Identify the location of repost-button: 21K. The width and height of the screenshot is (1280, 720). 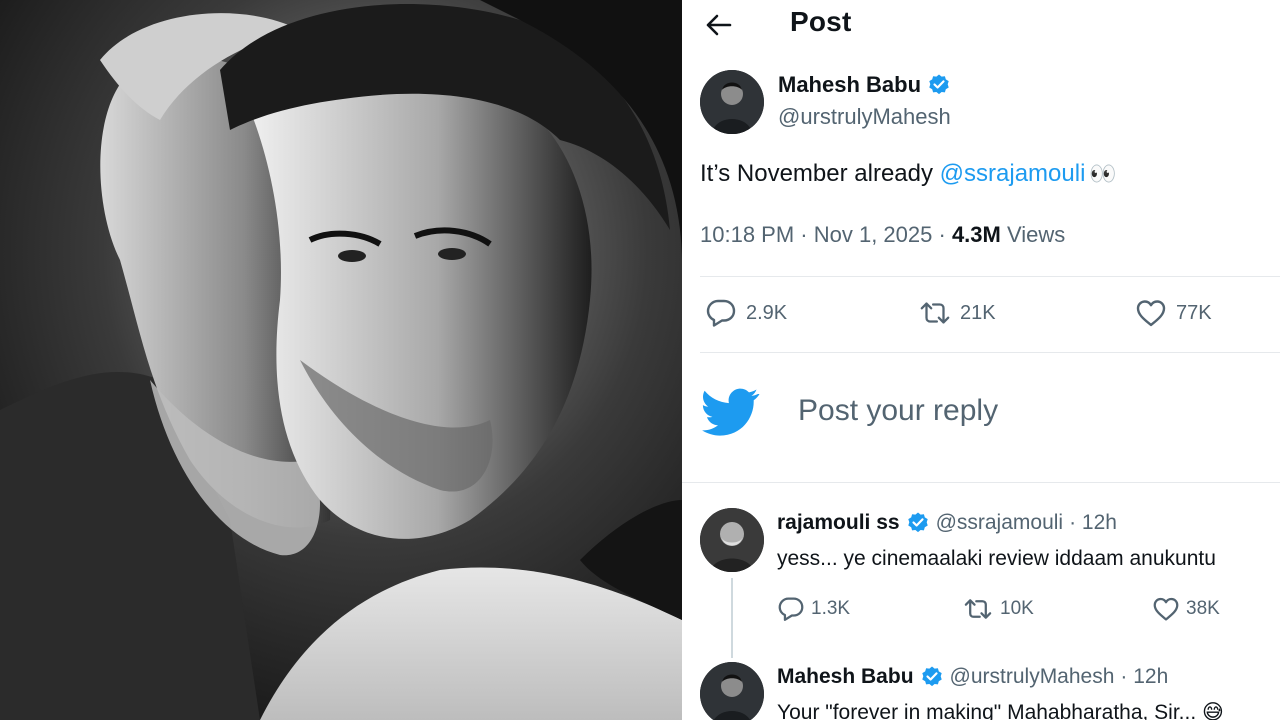
(957, 313).